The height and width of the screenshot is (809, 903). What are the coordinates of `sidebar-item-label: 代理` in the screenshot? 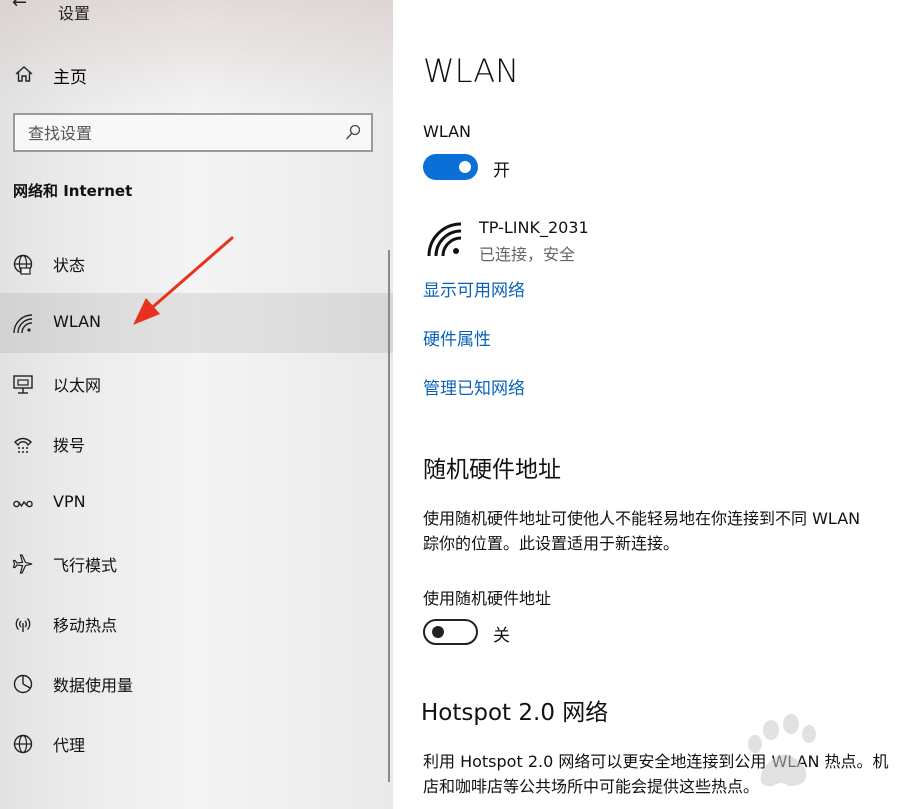 It's located at (69, 745).